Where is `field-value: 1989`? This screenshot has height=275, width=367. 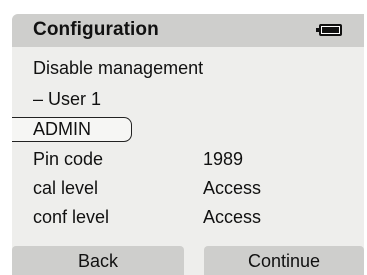
field-value: 1989 is located at coordinates (223, 159).